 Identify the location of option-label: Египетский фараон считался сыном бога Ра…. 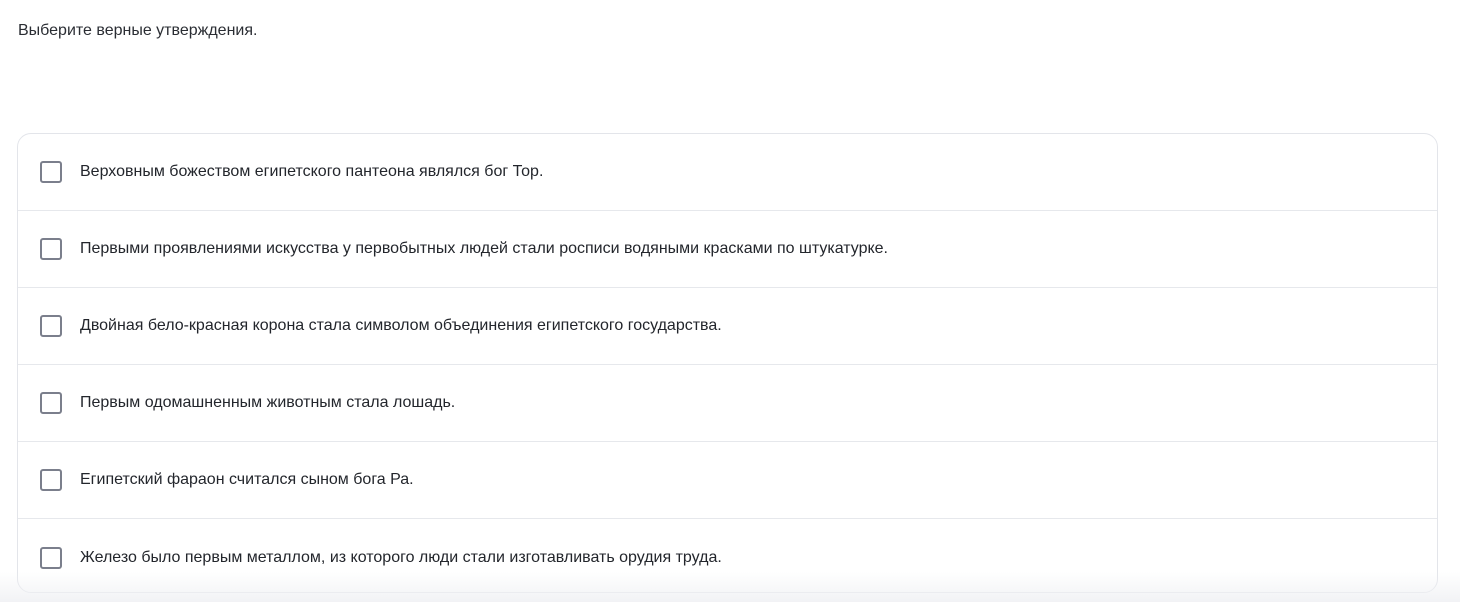
(247, 479).